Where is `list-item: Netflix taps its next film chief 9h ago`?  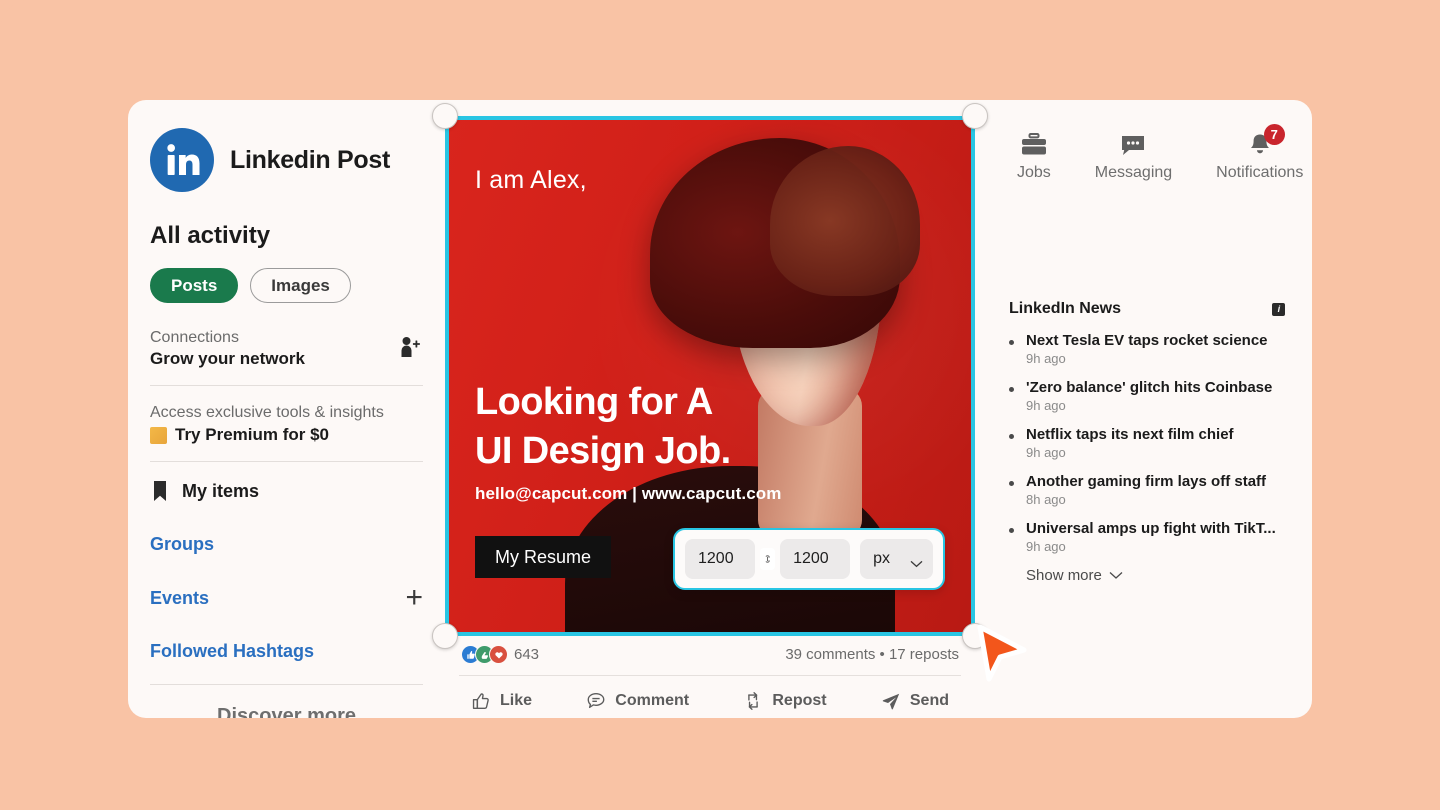
list-item: Netflix taps its next film chief 9h ago is located at coordinates (1156, 443).